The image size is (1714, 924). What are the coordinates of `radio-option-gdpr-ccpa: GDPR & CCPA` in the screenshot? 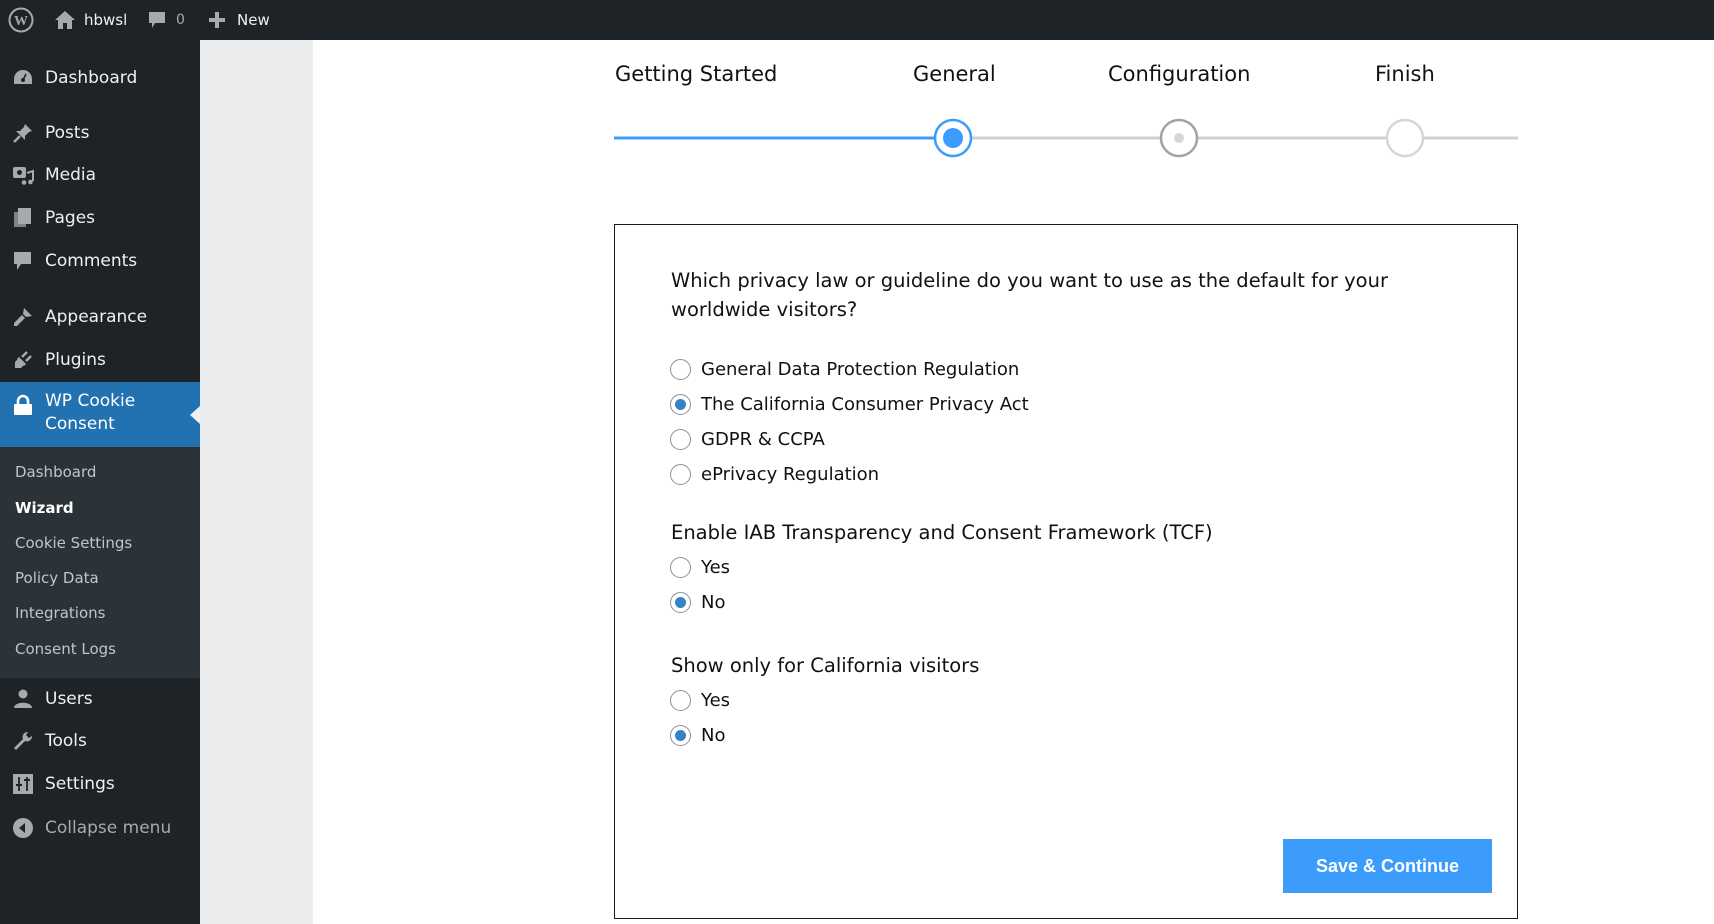 It's located at (747, 439).